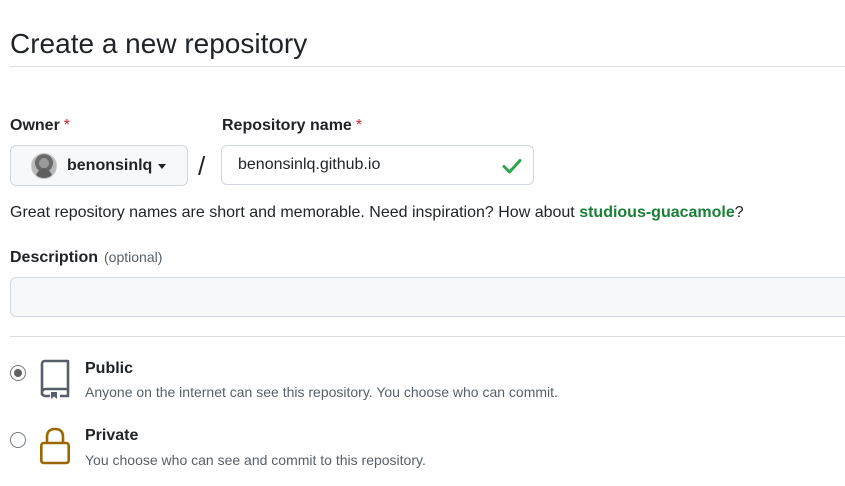 Image resolution: width=845 pixels, height=486 pixels. Describe the element at coordinates (133, 257) in the screenshot. I see `optional-note: (optional)` at that location.